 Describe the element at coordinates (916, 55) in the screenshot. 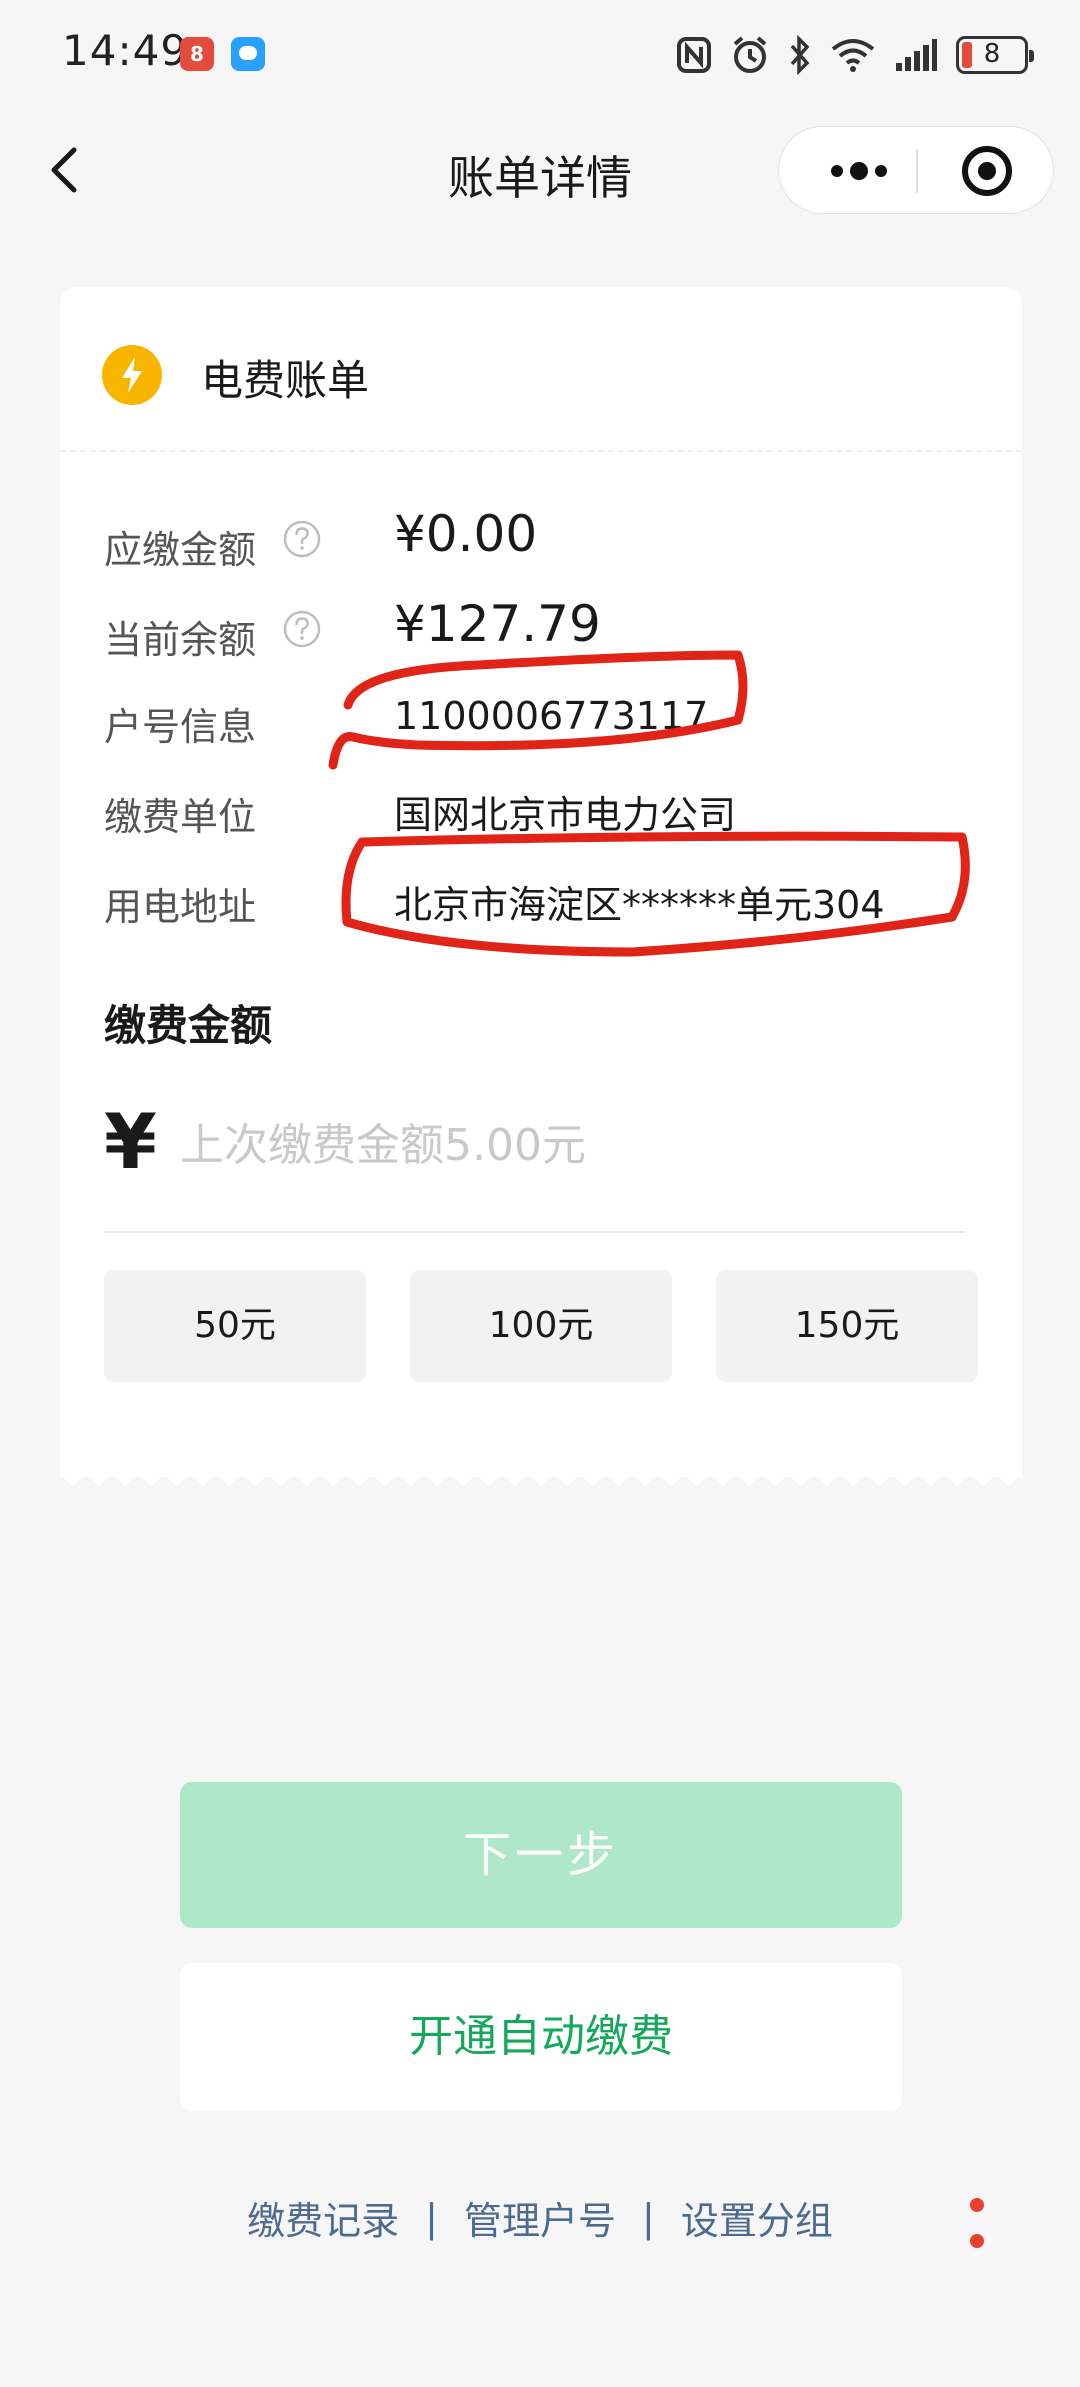

I see `signal-icon` at that location.